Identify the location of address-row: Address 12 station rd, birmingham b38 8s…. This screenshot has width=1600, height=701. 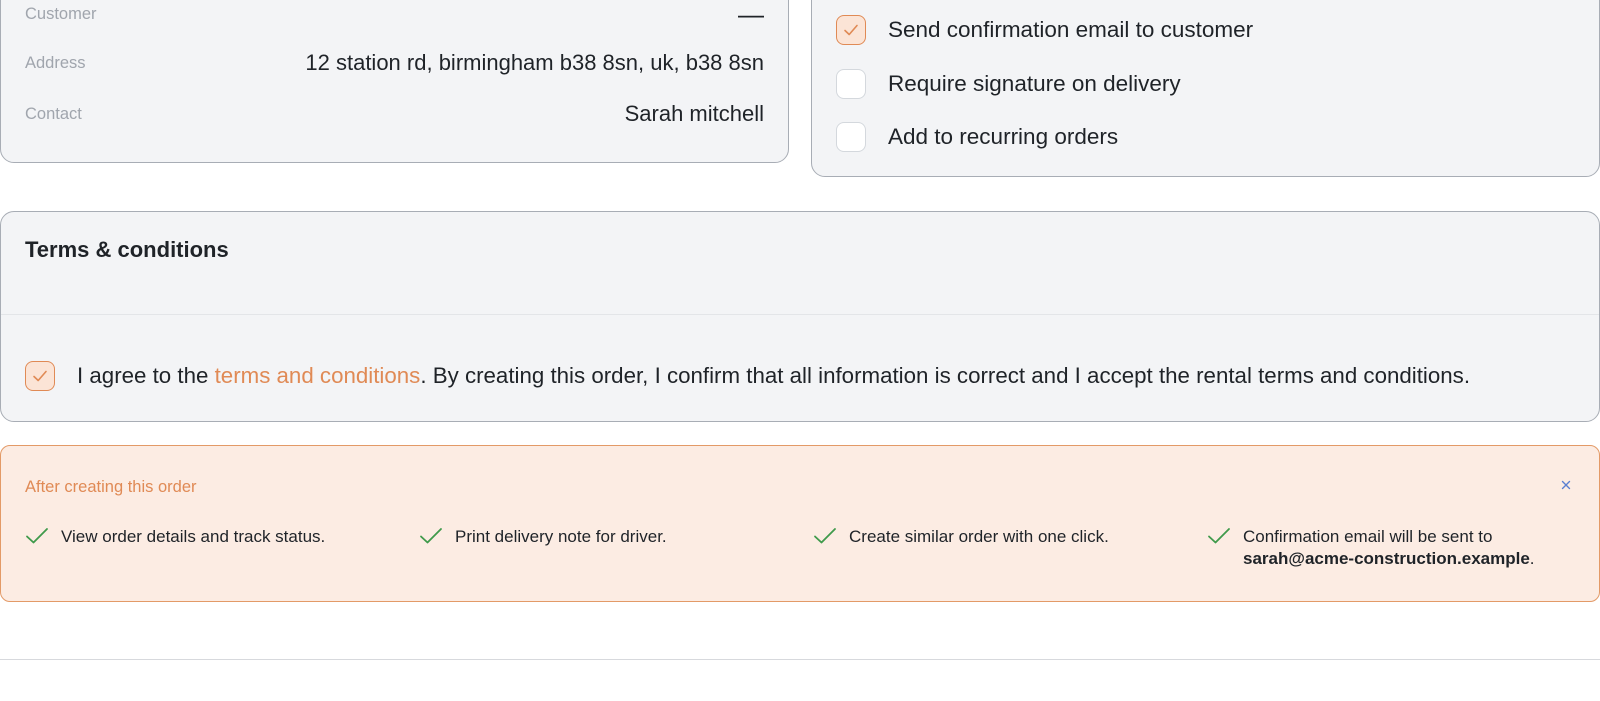
(394, 63).